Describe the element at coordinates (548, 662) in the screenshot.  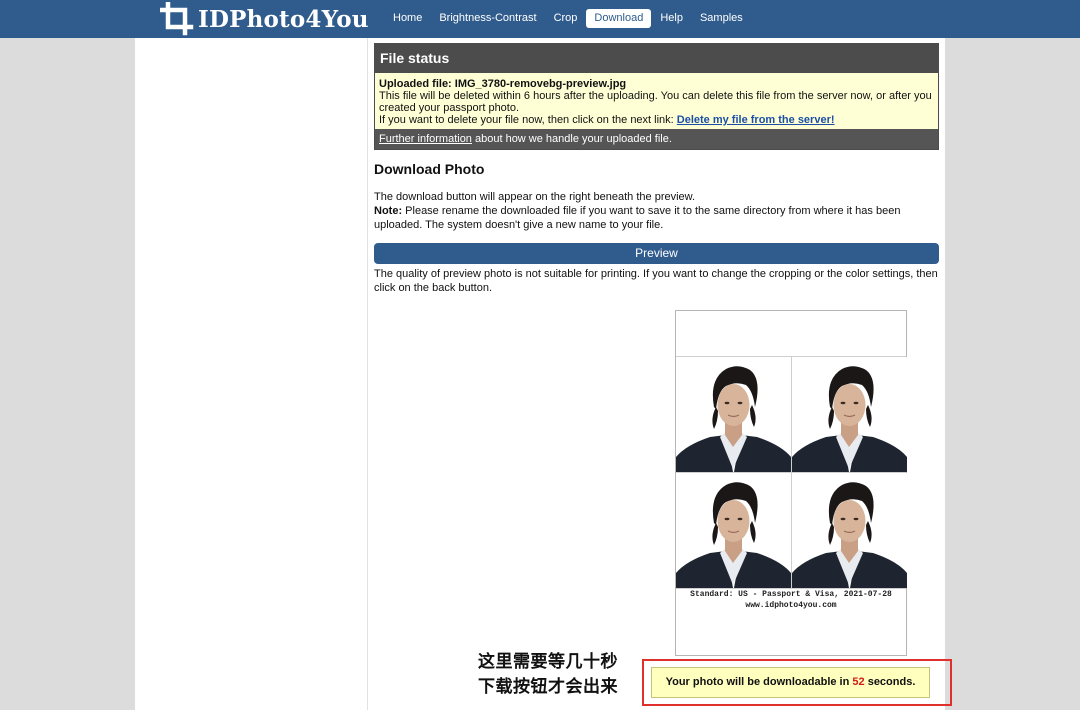
I see `annotation-line-1: 这里需要等几十秒` at that location.